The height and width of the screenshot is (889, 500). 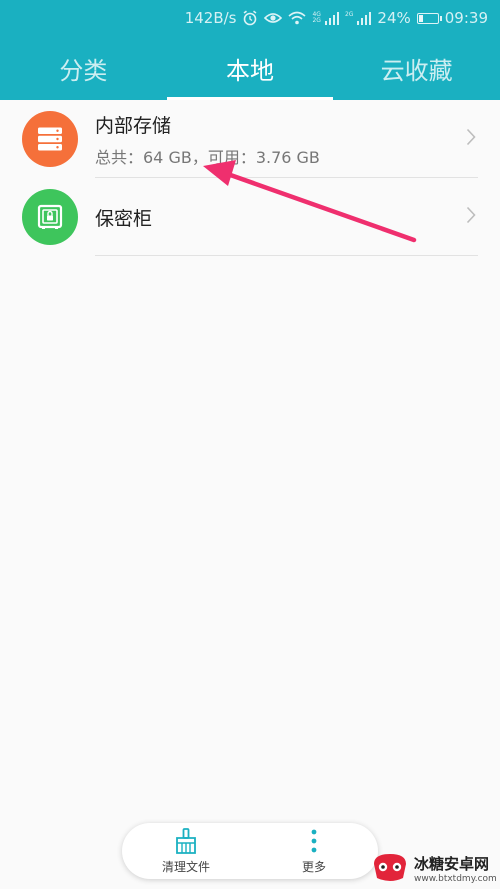 I want to click on watermark-name: 冰糖安卓网, so click(x=452, y=864).